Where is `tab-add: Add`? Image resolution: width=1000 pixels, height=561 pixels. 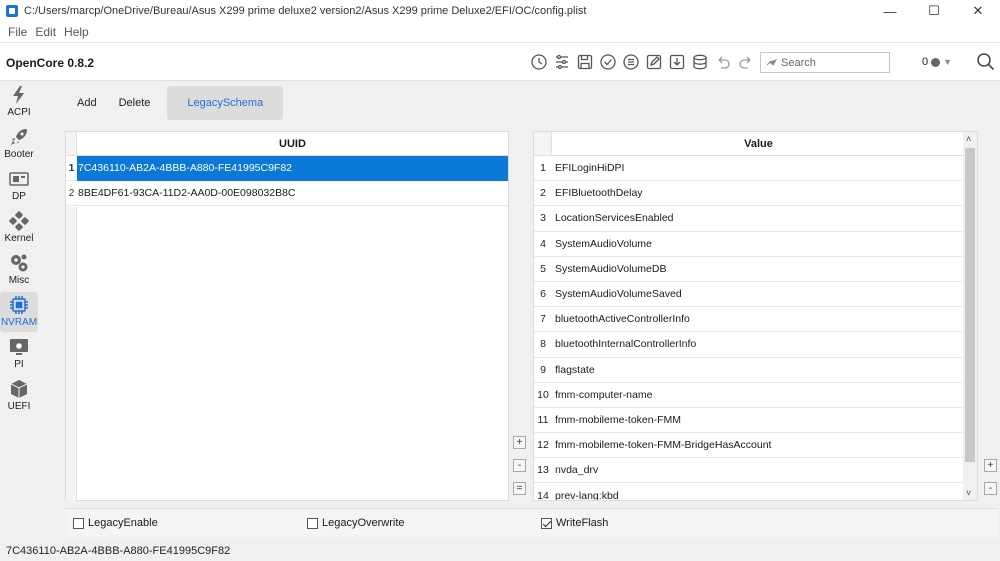
tab-add: Add is located at coordinates (87, 103).